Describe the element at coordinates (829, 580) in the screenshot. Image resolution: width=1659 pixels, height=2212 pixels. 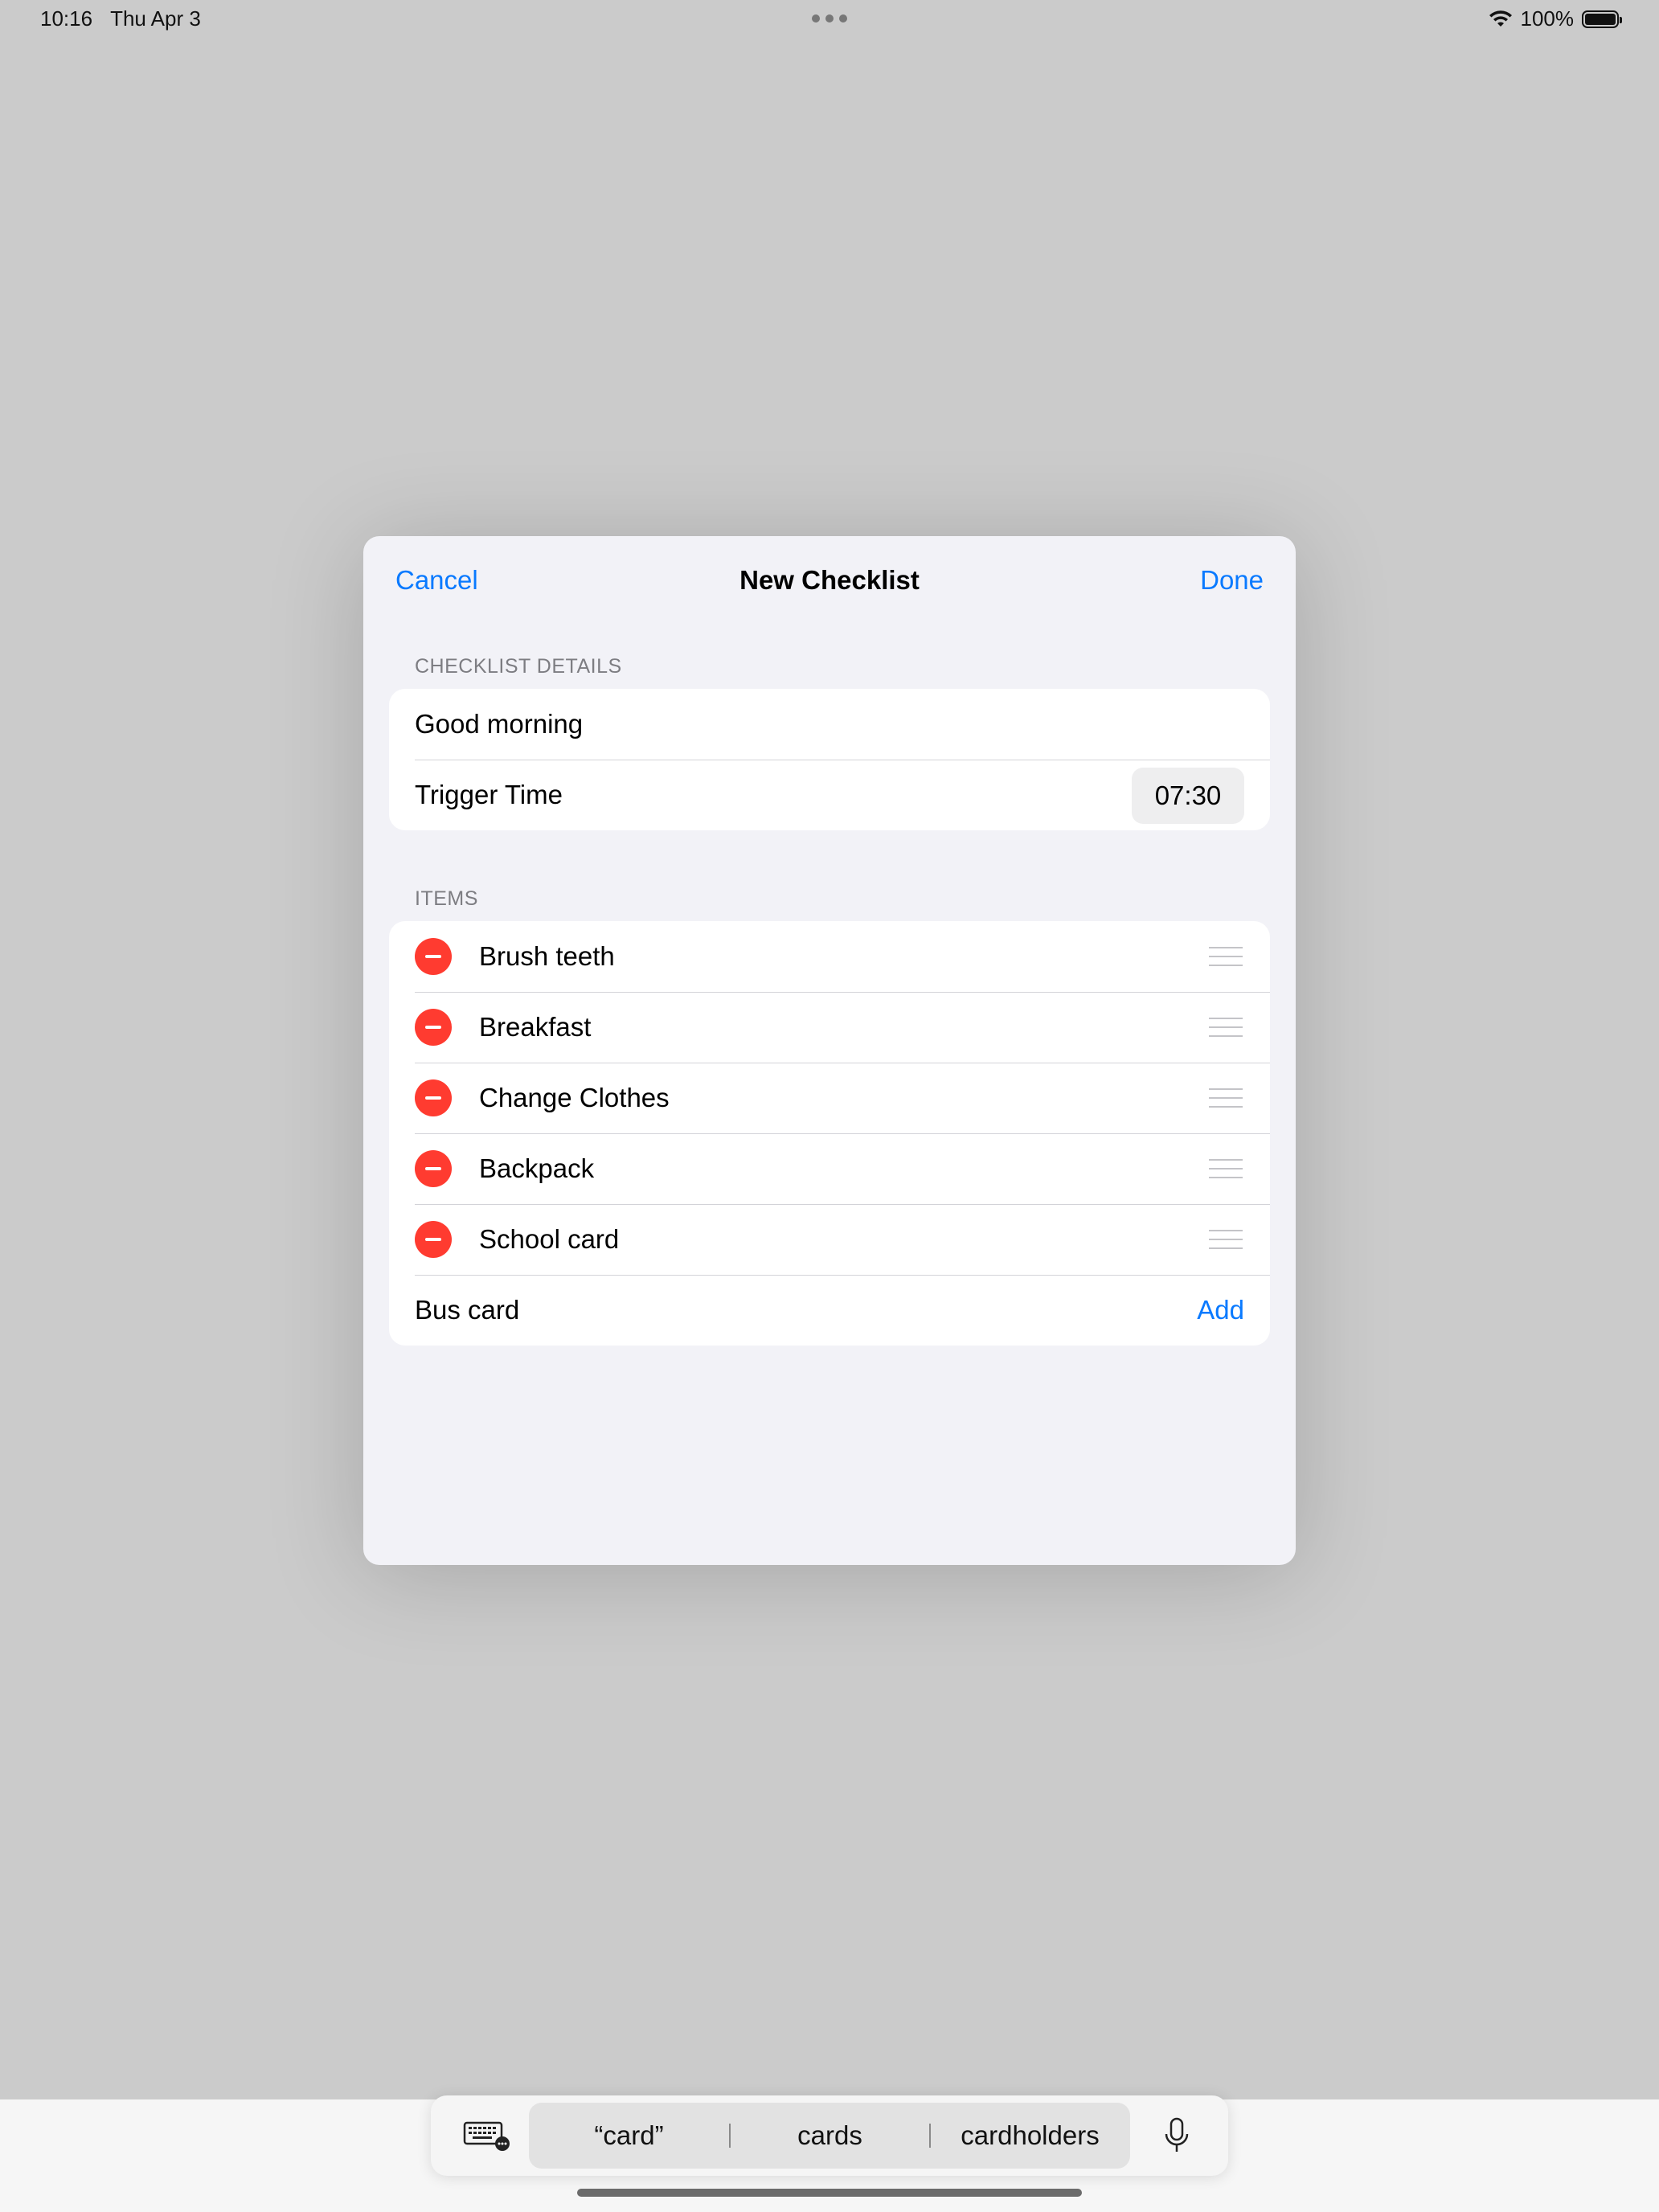
I see `sheet-title: New Checklist` at that location.